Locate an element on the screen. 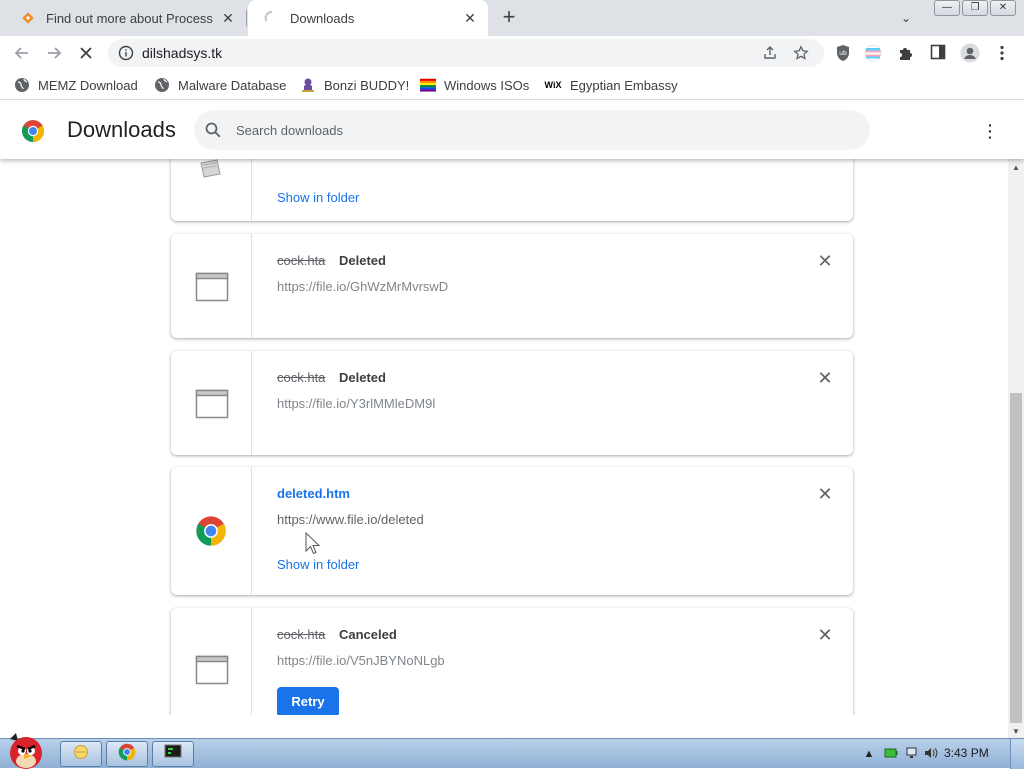  search-input is located at coordinates (536, 130).